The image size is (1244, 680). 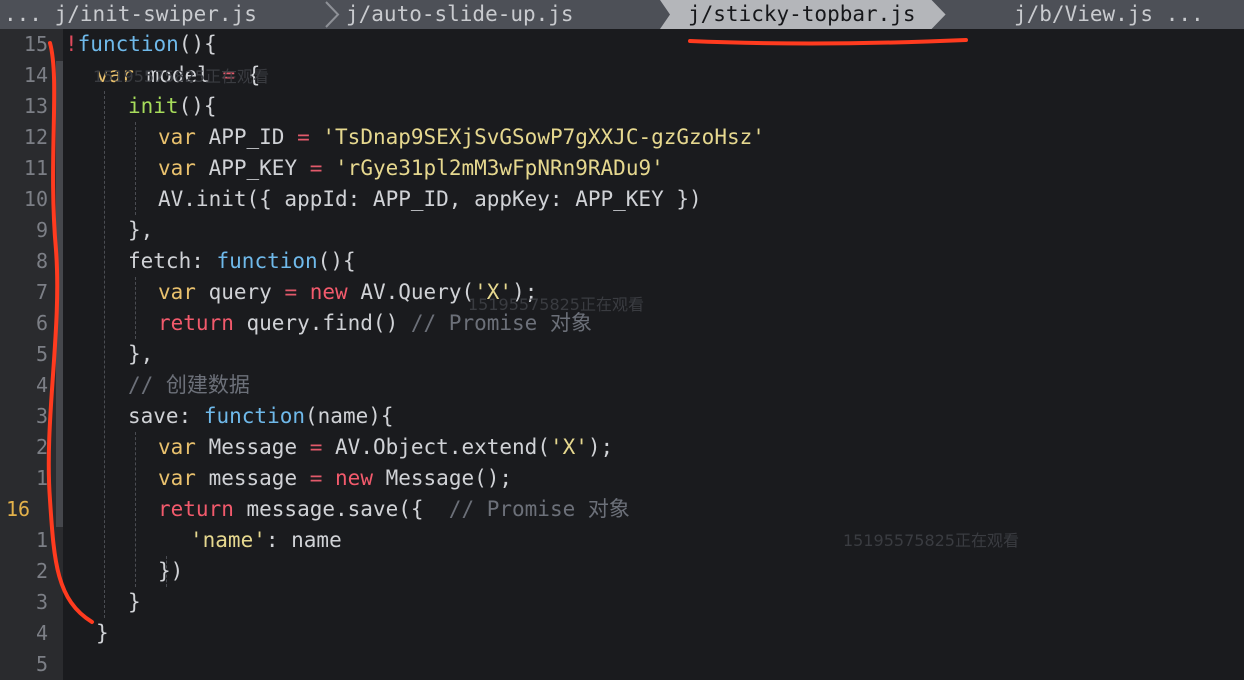 What do you see at coordinates (803, 14) in the screenshot?
I see `tab-sticky-topbar: j/sticky-topbar.js` at bounding box center [803, 14].